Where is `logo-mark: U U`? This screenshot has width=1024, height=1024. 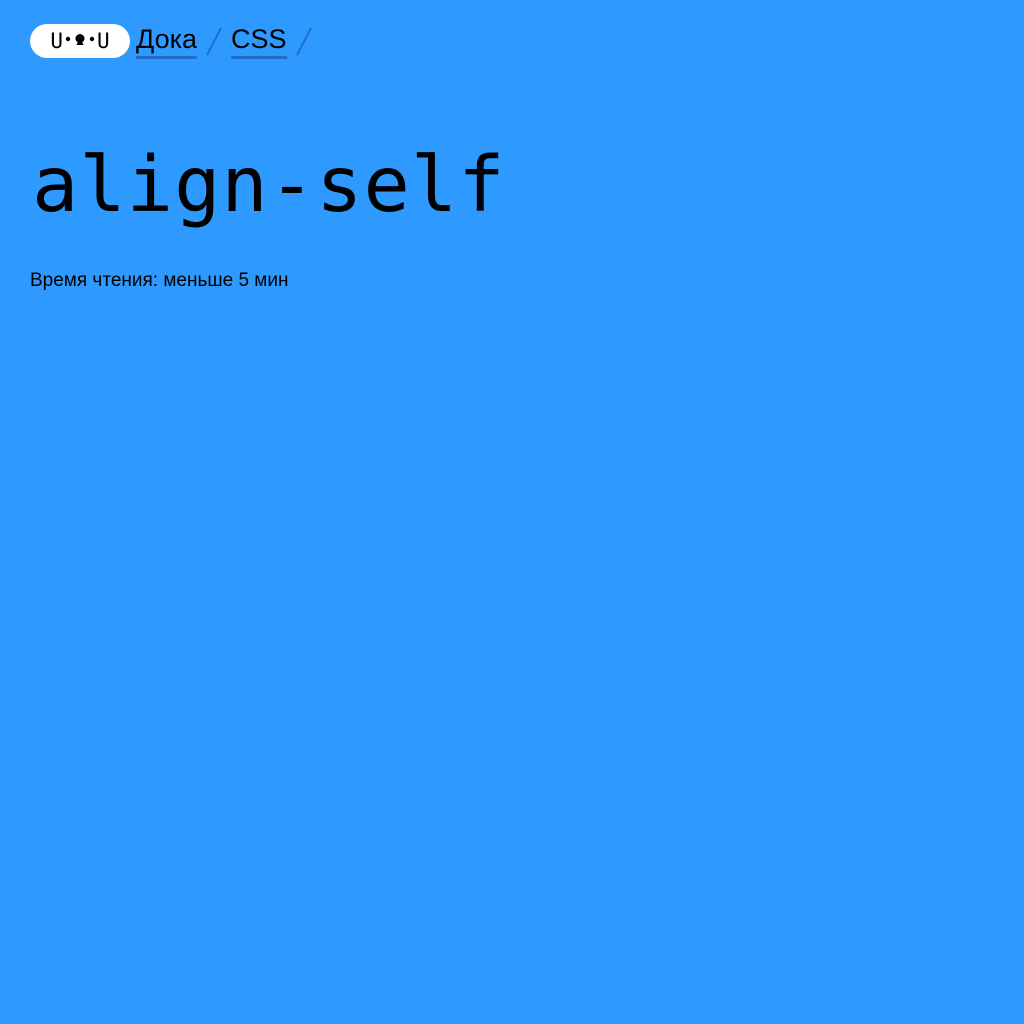 logo-mark: U U is located at coordinates (79, 41).